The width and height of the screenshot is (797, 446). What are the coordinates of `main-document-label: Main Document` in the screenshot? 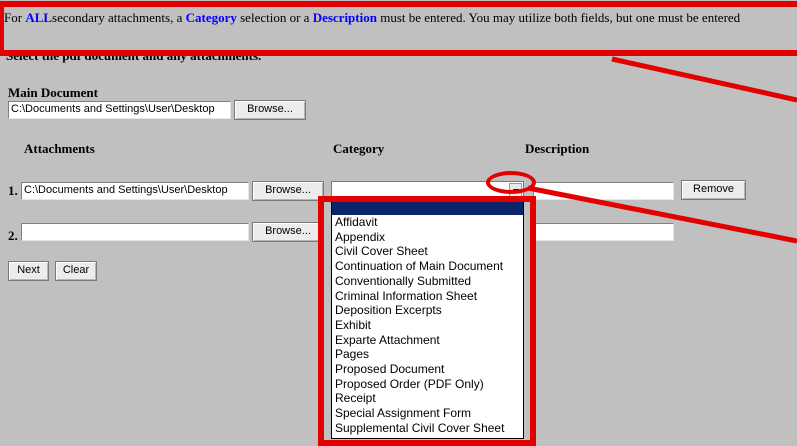 It's located at (53, 92).